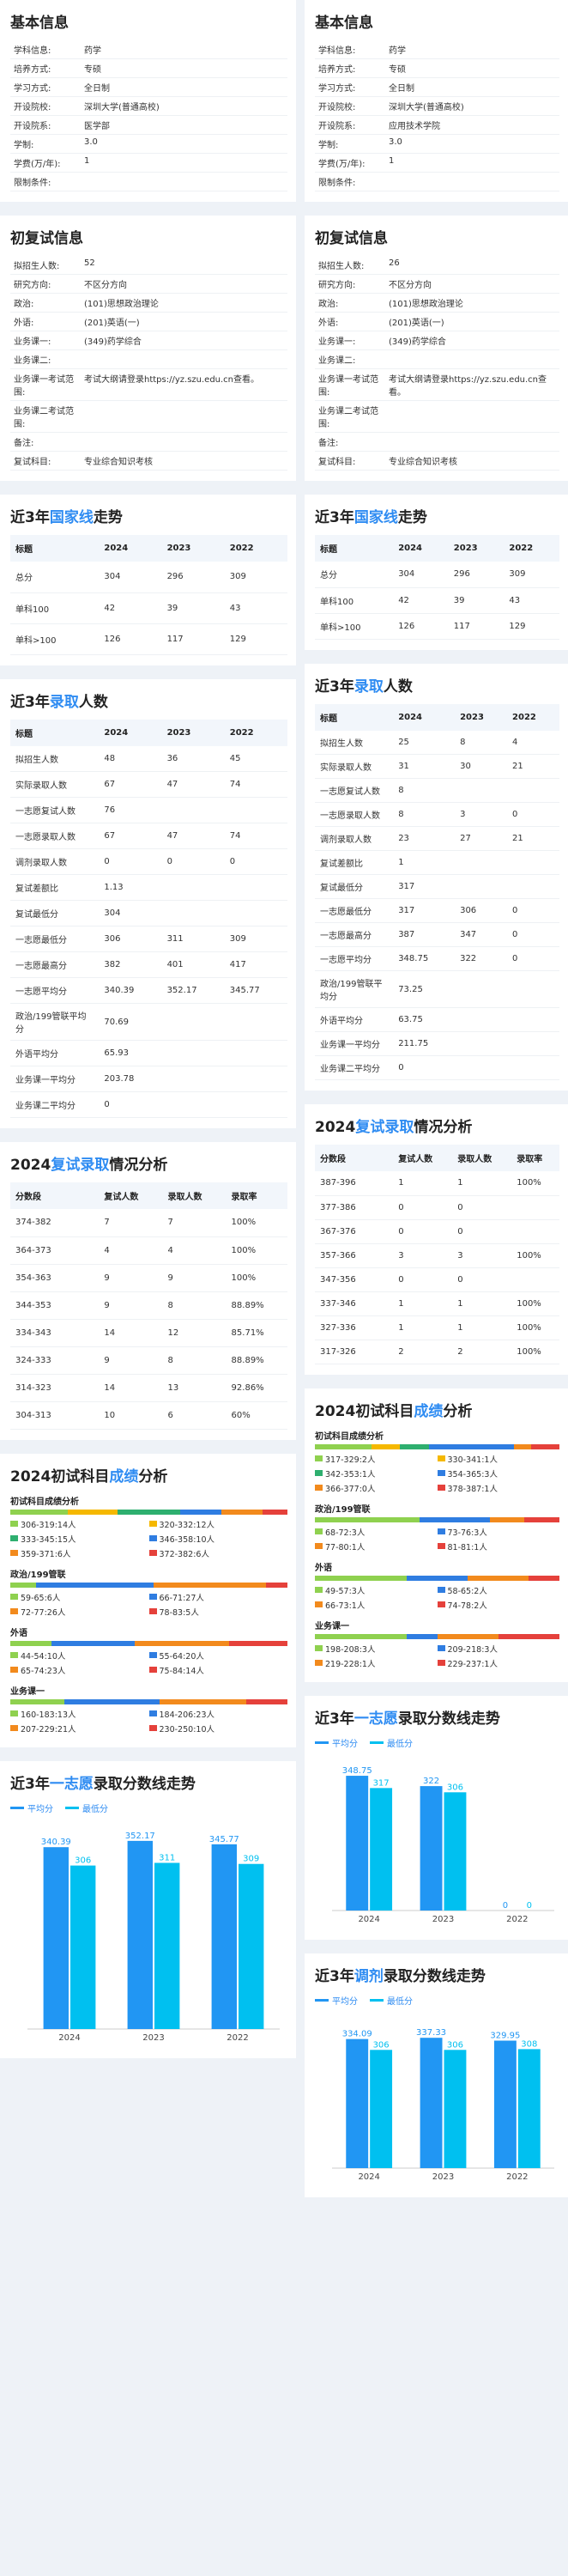 The width and height of the screenshot is (568, 2576). I want to click on score-group-title: 初试科目成绩分析, so click(44, 1502).